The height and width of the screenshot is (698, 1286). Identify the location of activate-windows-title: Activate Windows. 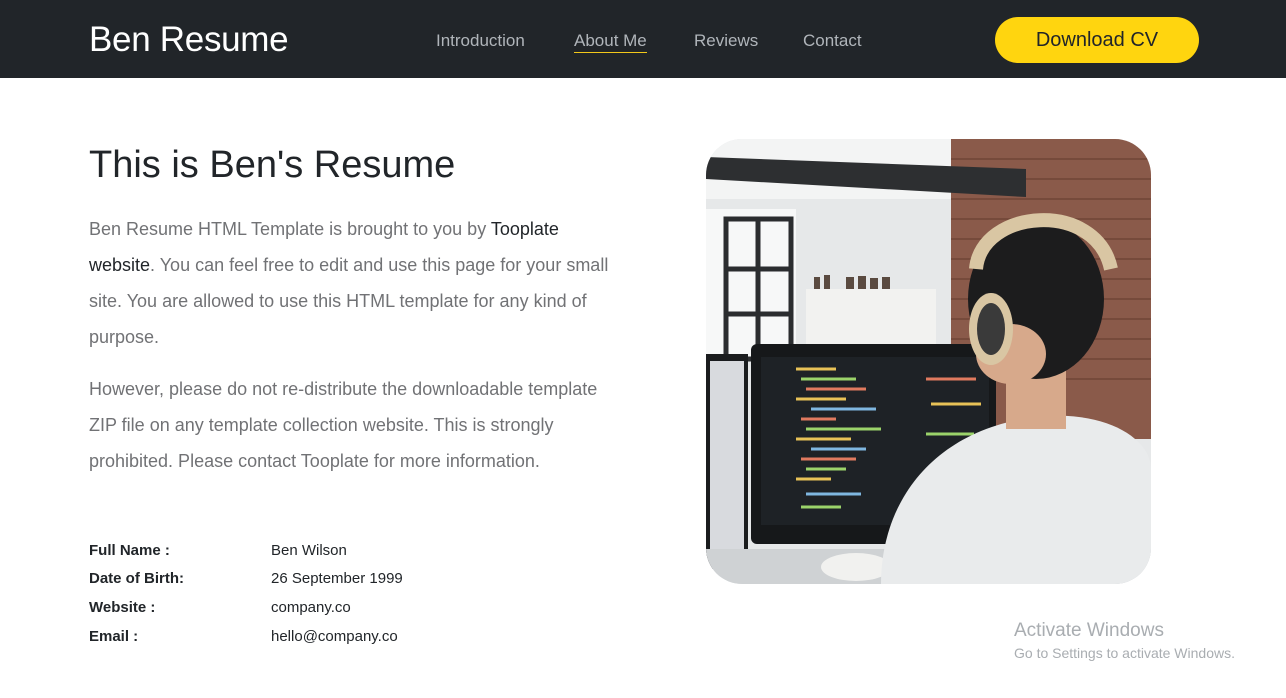
(1089, 630).